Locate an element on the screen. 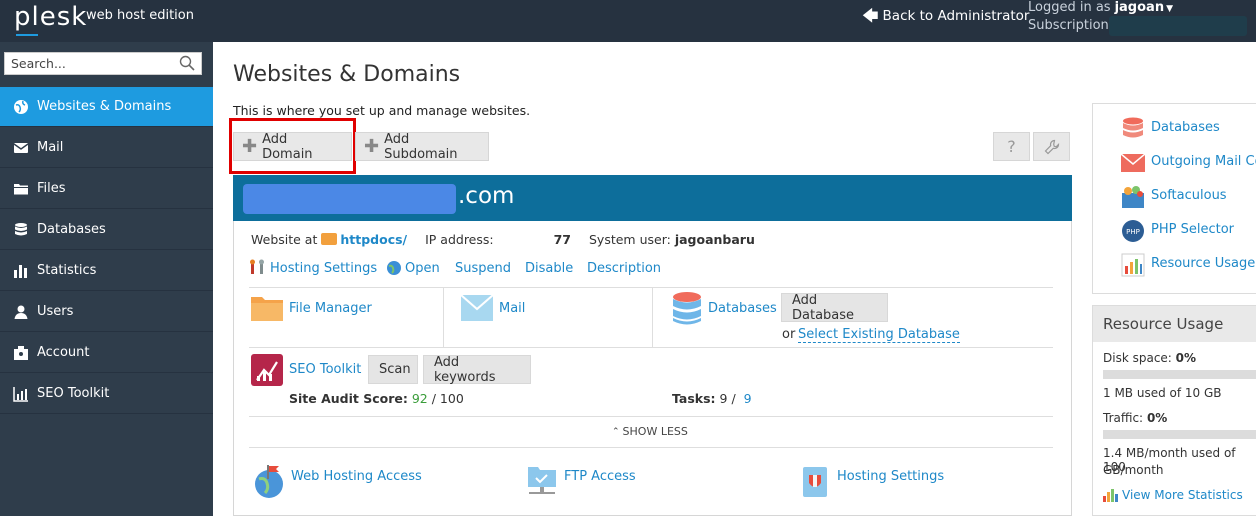 The width and height of the screenshot is (1256, 516). search-input is located at coordinates (89, 63).